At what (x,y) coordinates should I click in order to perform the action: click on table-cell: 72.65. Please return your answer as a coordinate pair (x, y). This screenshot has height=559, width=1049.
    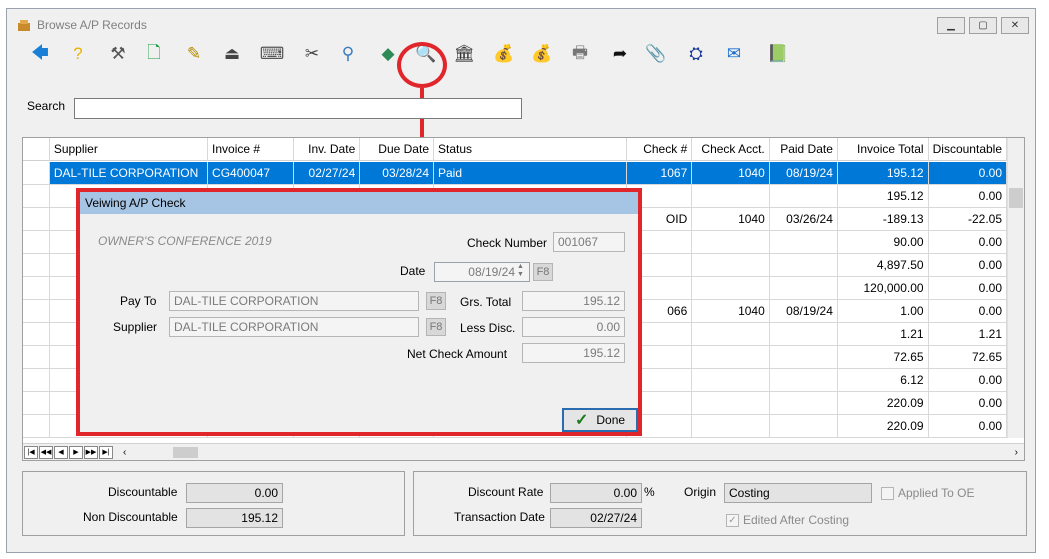
    Looking at the image, I should click on (883, 357).